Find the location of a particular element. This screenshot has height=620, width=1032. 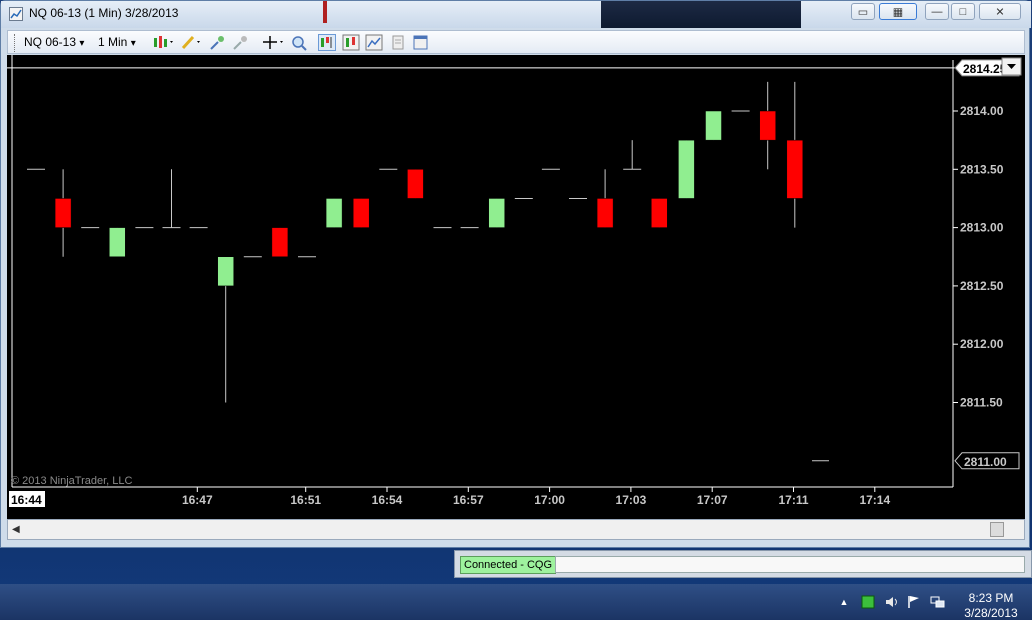

title-bar: NQ 06-13 (1 Min) 3/28/2013 ▭ ▦ — □ ✕ is located at coordinates (516, 14).